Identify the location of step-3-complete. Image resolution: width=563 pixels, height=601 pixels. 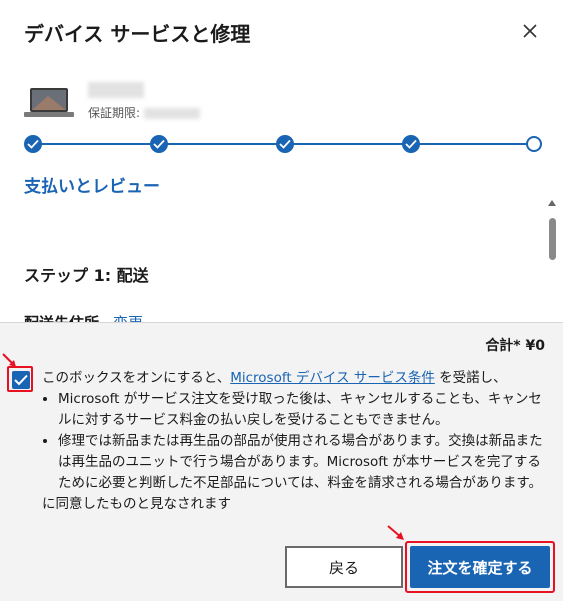
(285, 144).